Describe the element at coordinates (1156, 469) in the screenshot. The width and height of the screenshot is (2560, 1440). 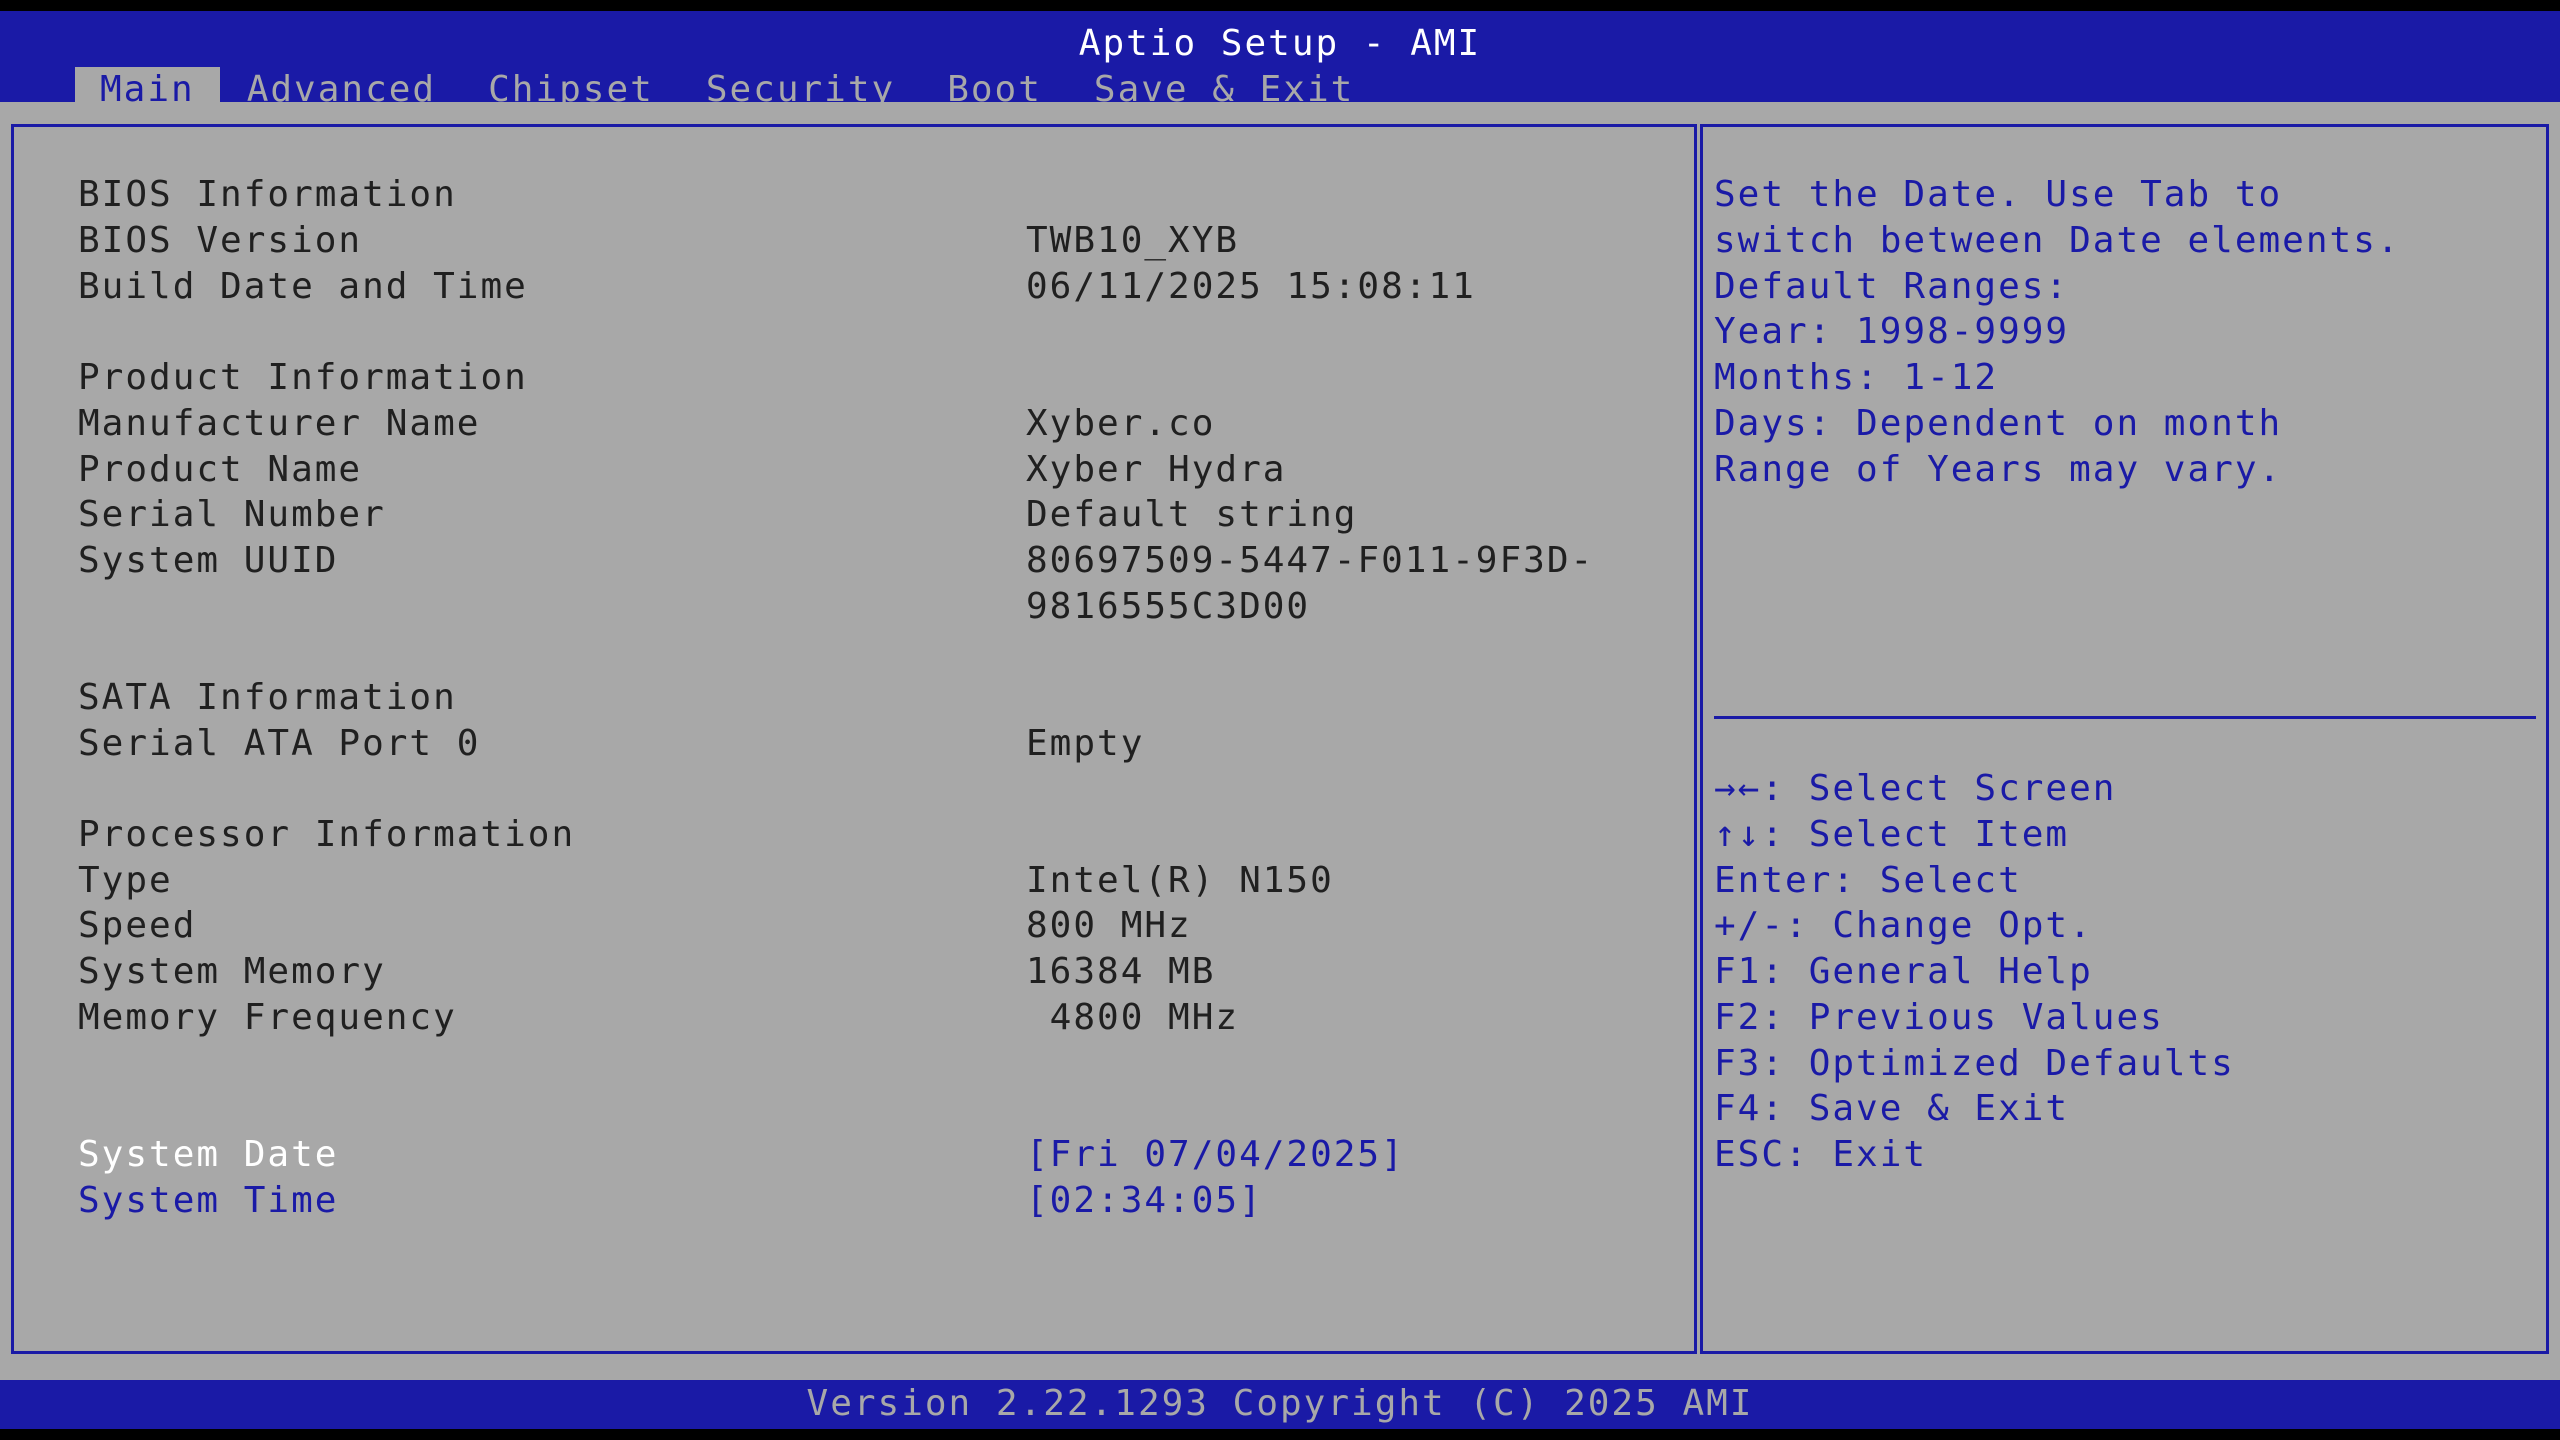
I see `product-name-value: Xyber Hydra` at that location.